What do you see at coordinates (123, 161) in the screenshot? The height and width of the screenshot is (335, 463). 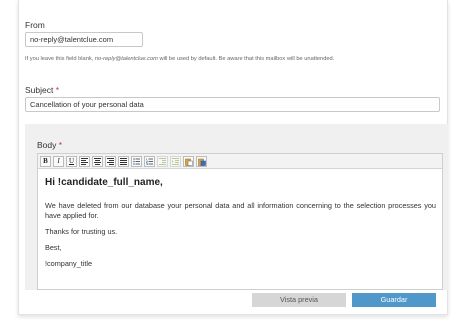 I see `align-justify-icon` at bounding box center [123, 161].